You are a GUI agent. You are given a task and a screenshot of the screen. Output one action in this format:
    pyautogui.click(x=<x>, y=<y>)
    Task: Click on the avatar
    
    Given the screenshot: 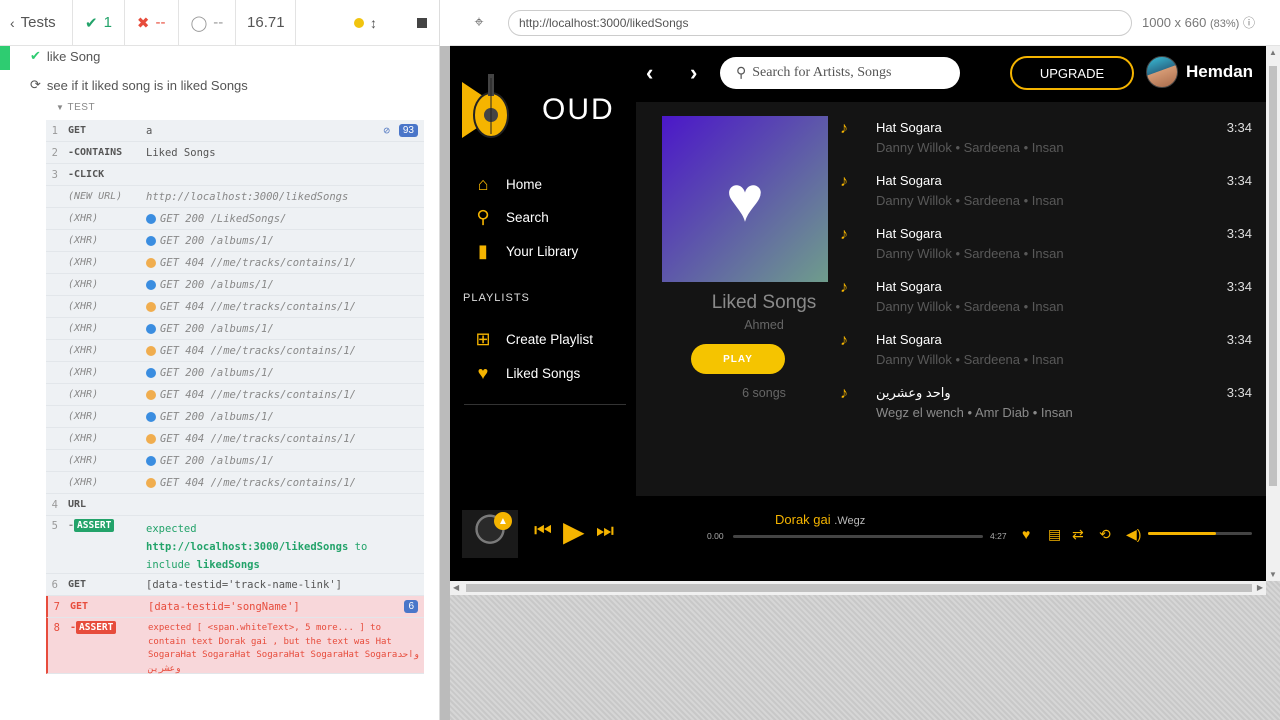 What is the action you would take?
    pyautogui.click(x=1162, y=72)
    